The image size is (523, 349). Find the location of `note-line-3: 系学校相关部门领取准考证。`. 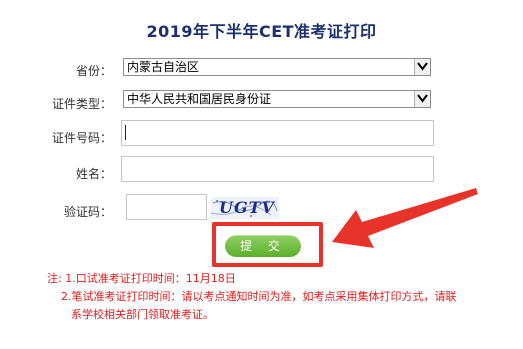

note-line-3: 系学校相关部门领取准考证。 is located at coordinates (142, 314).